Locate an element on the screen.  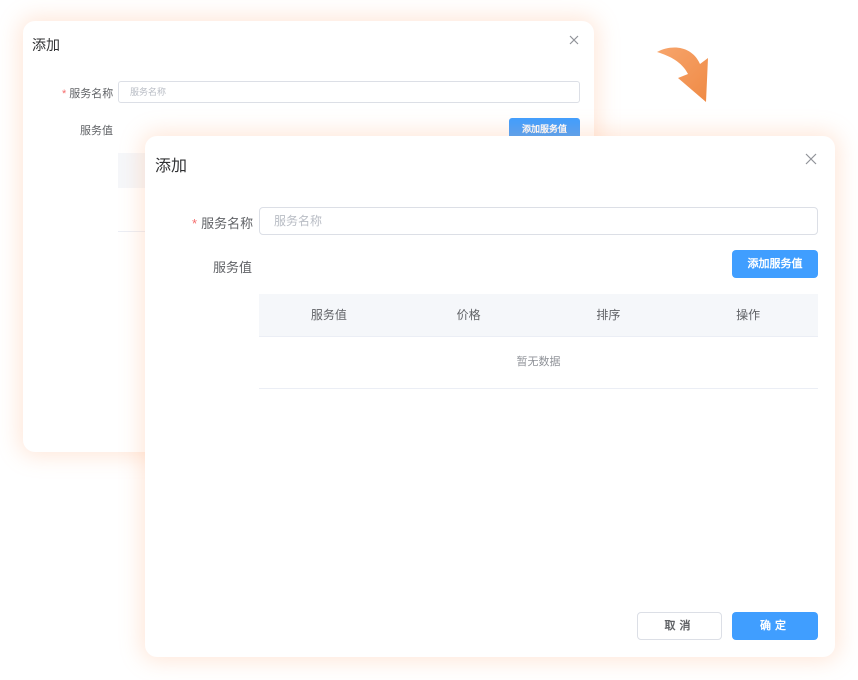
cancel-button: 取消 is located at coordinates (679, 626).